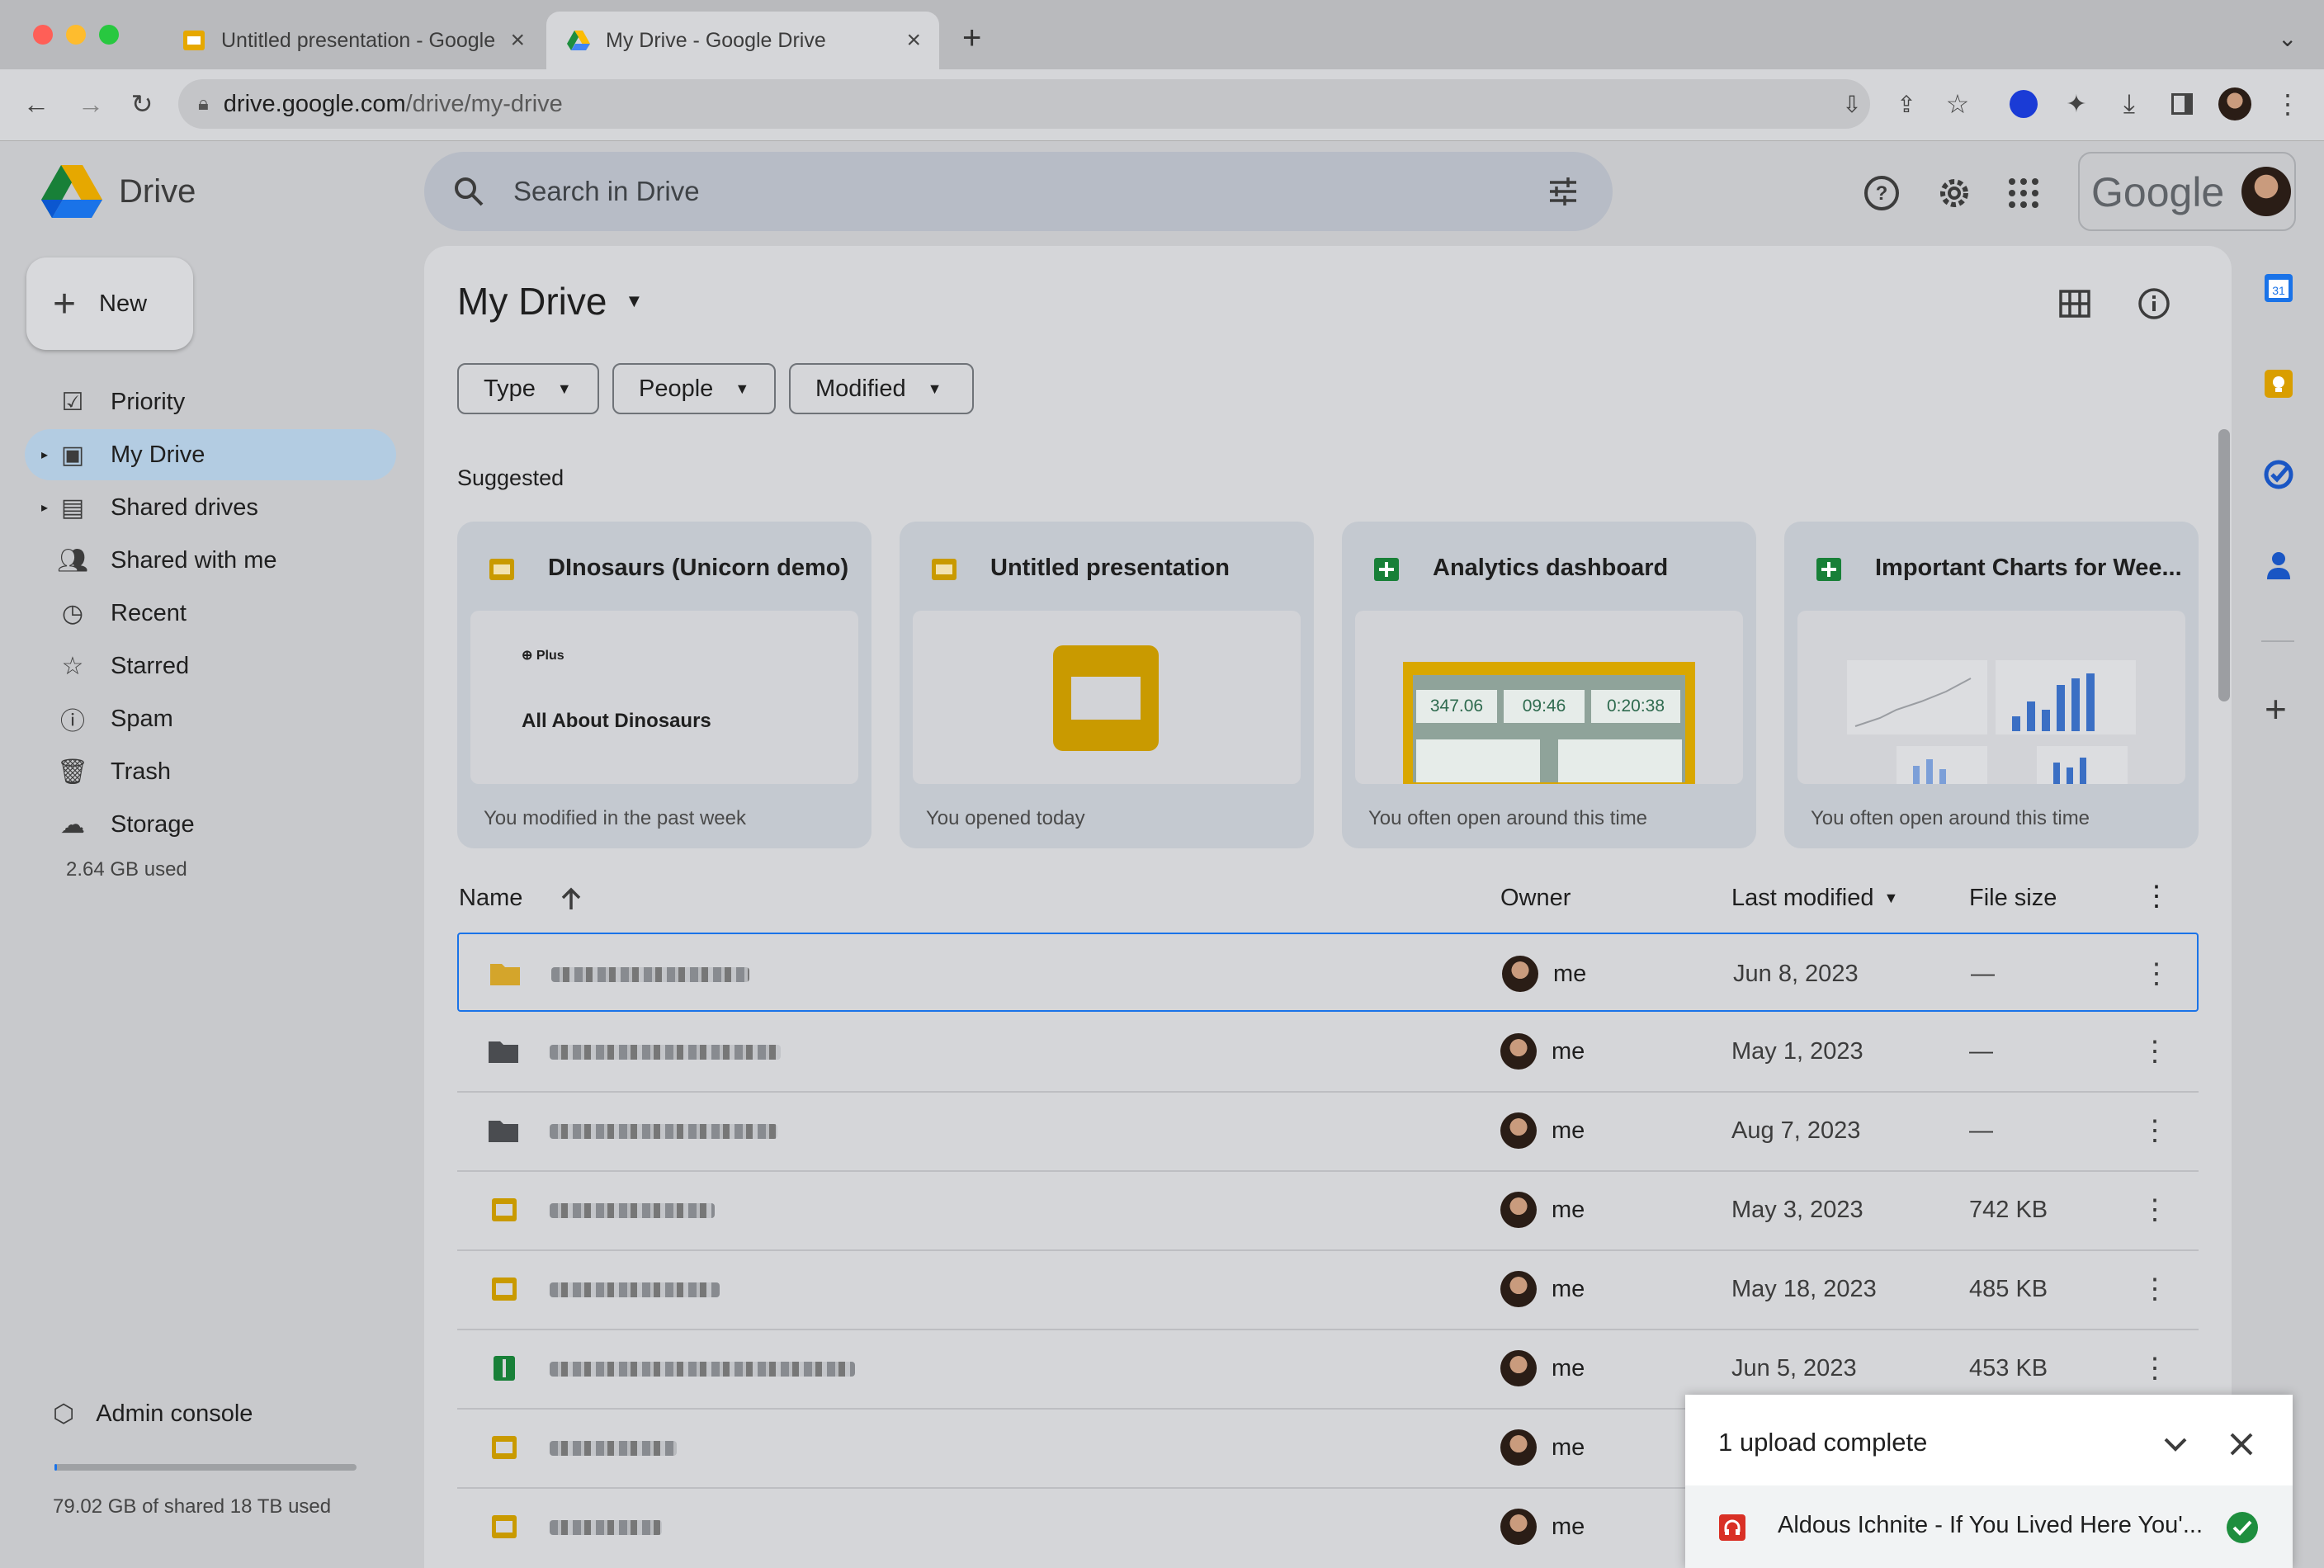 The width and height of the screenshot is (2324, 1568). I want to click on suggested-card: Untitled presentation You opened today, so click(1107, 685).